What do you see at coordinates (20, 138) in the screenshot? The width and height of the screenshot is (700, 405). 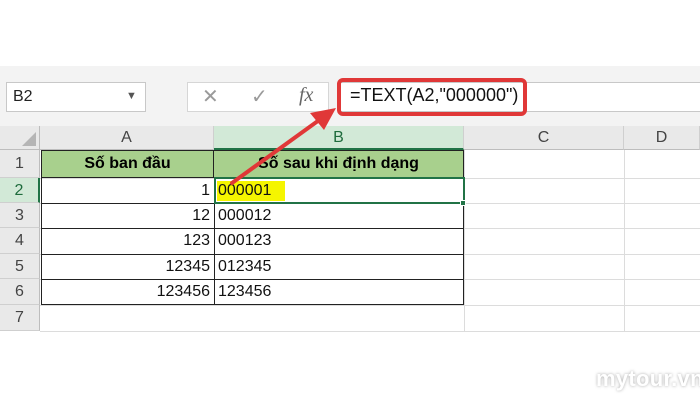 I see `select-all-corner` at bounding box center [20, 138].